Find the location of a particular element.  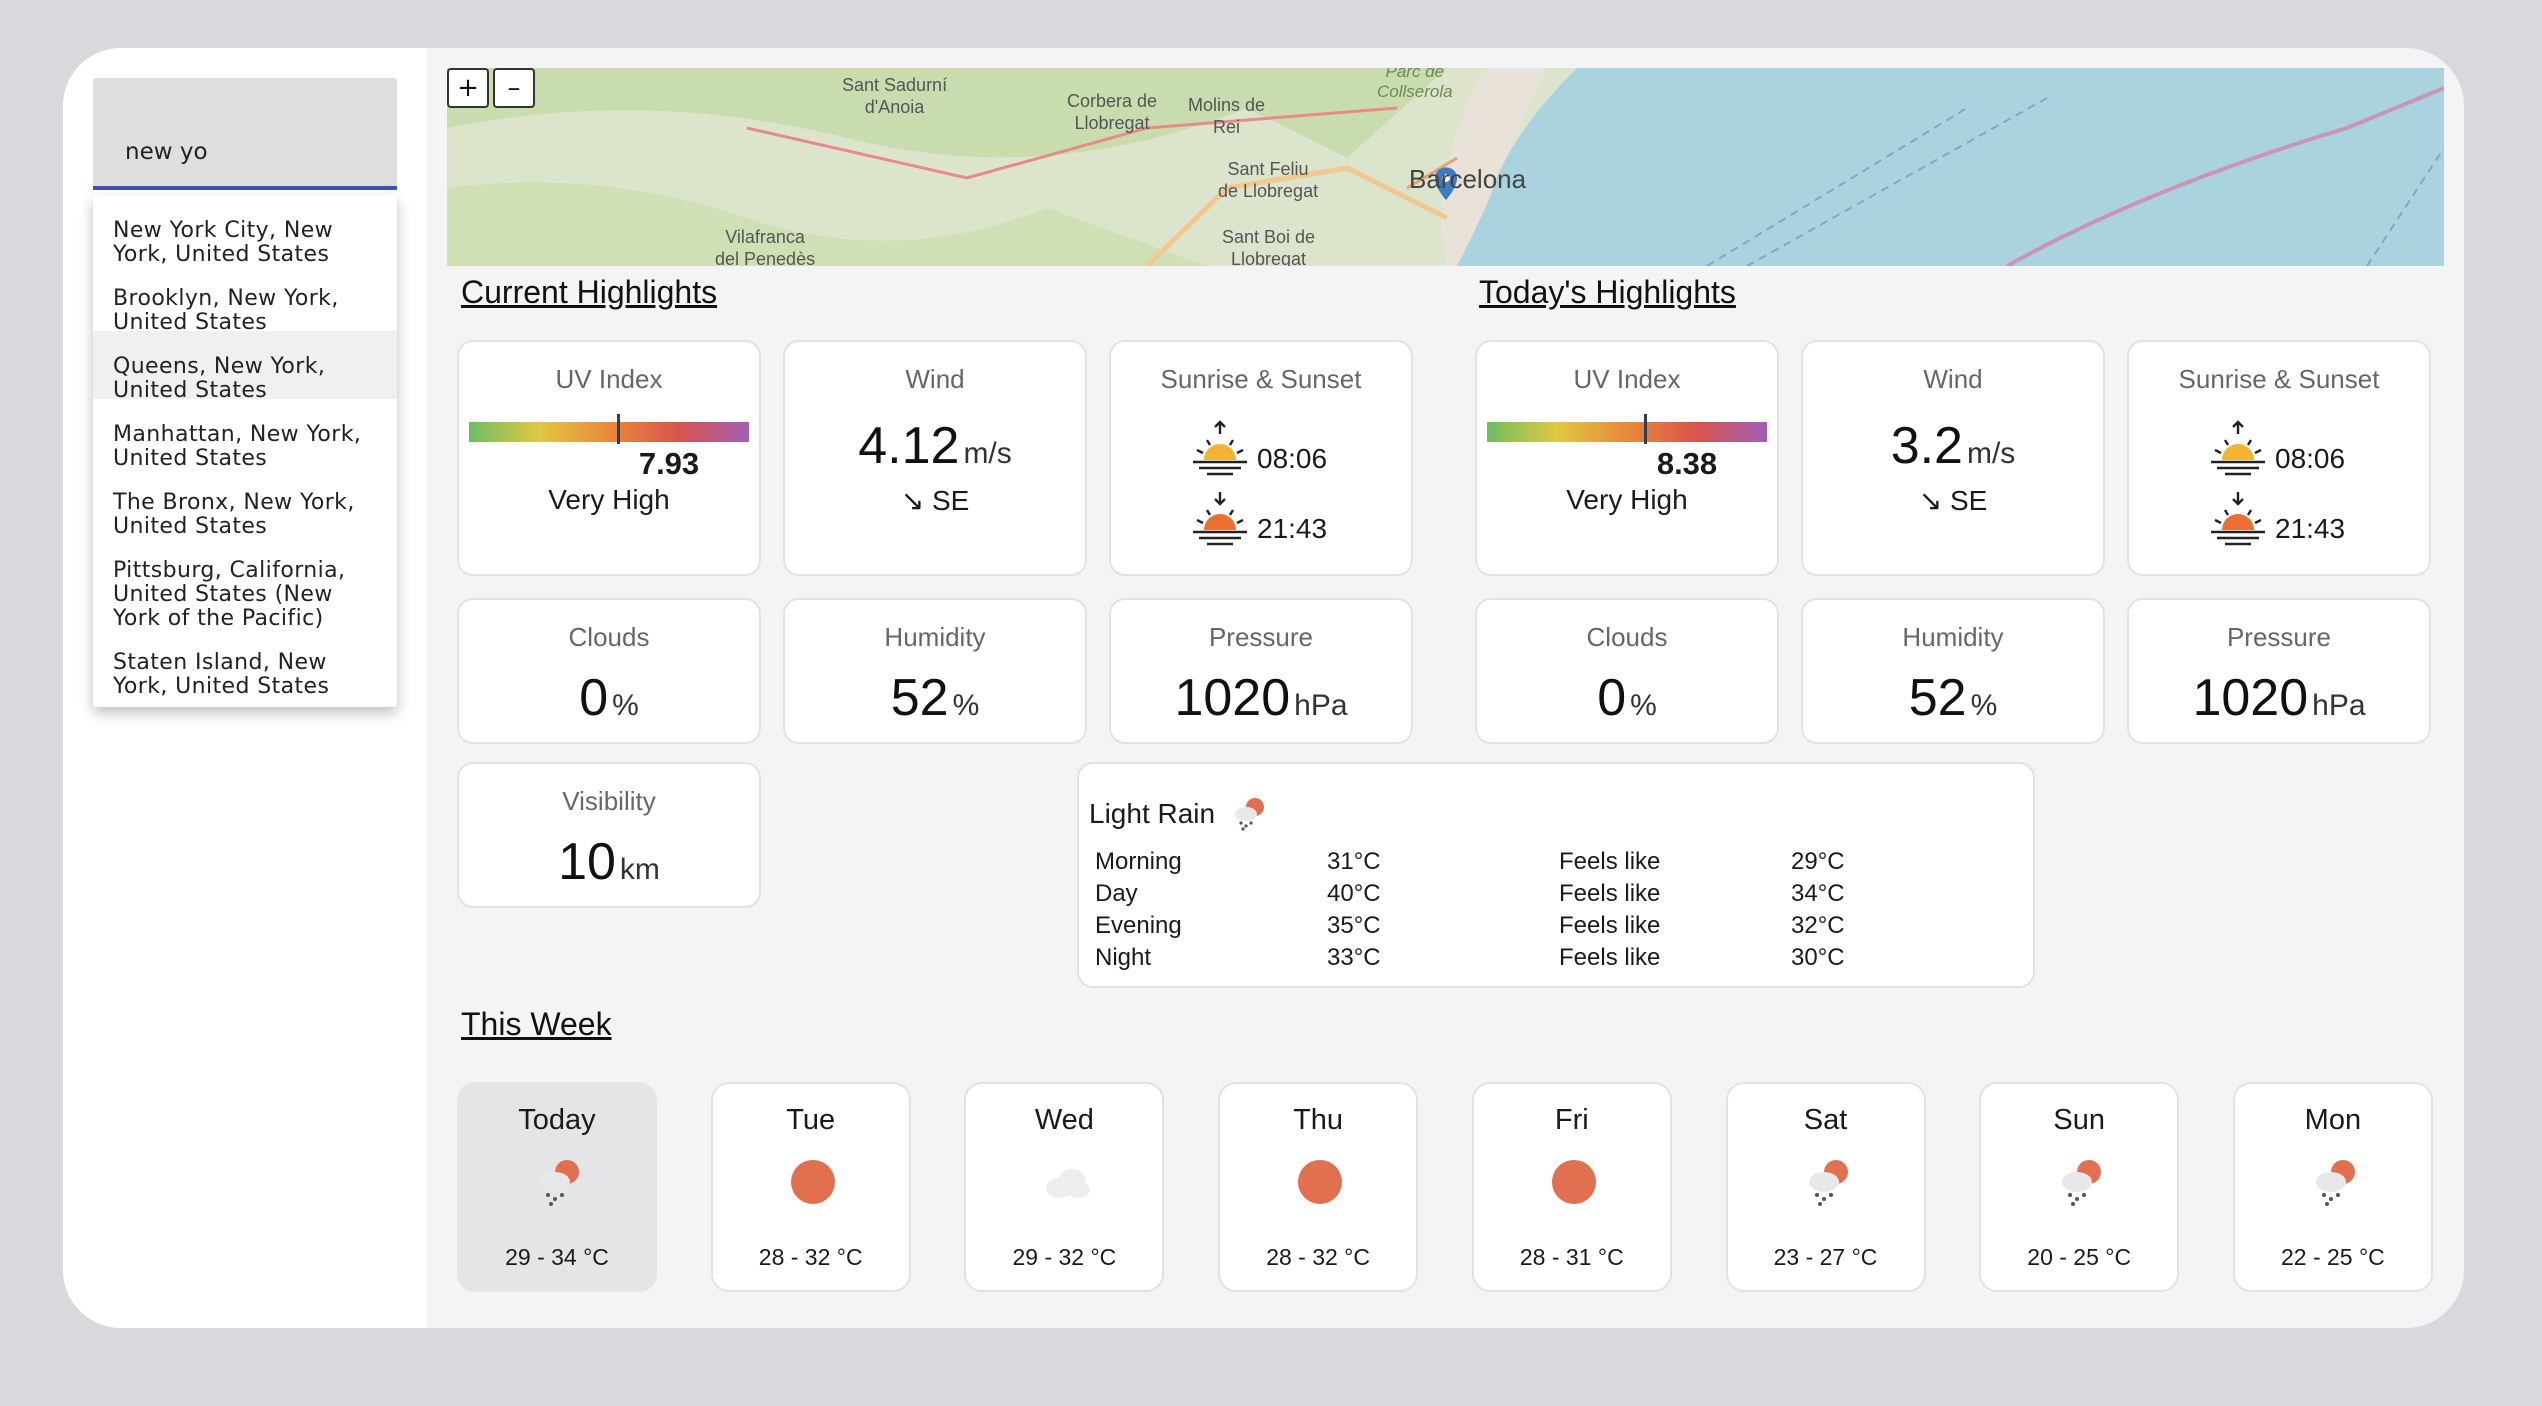

pressure-unit: hPa is located at coordinates (1321, 705).